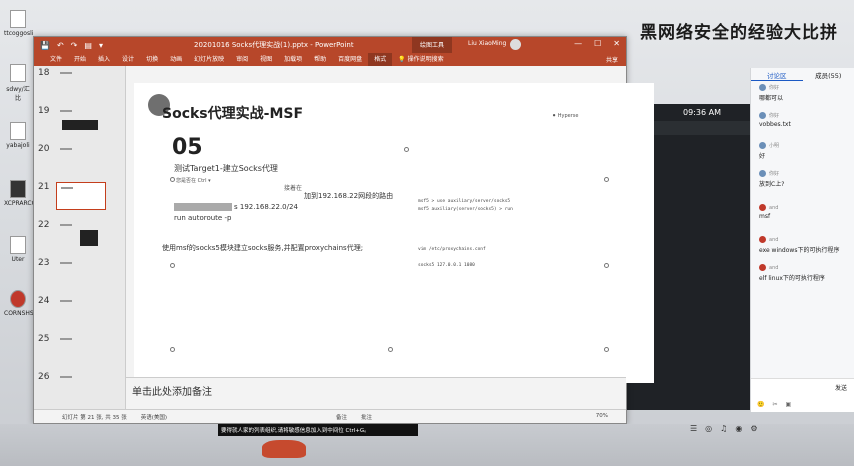 This screenshot has height=466, width=854. Describe the element at coordinates (80, 59) in the screenshot. I see `tab-home: 开始` at that location.